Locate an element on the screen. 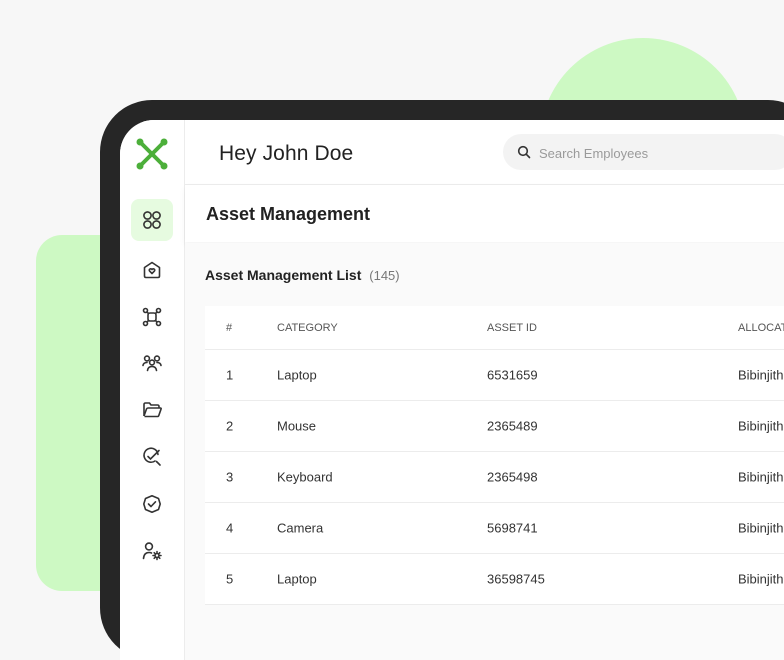 This screenshot has height=660, width=784. row-asset-id: 36598745 is located at coordinates (516, 579).